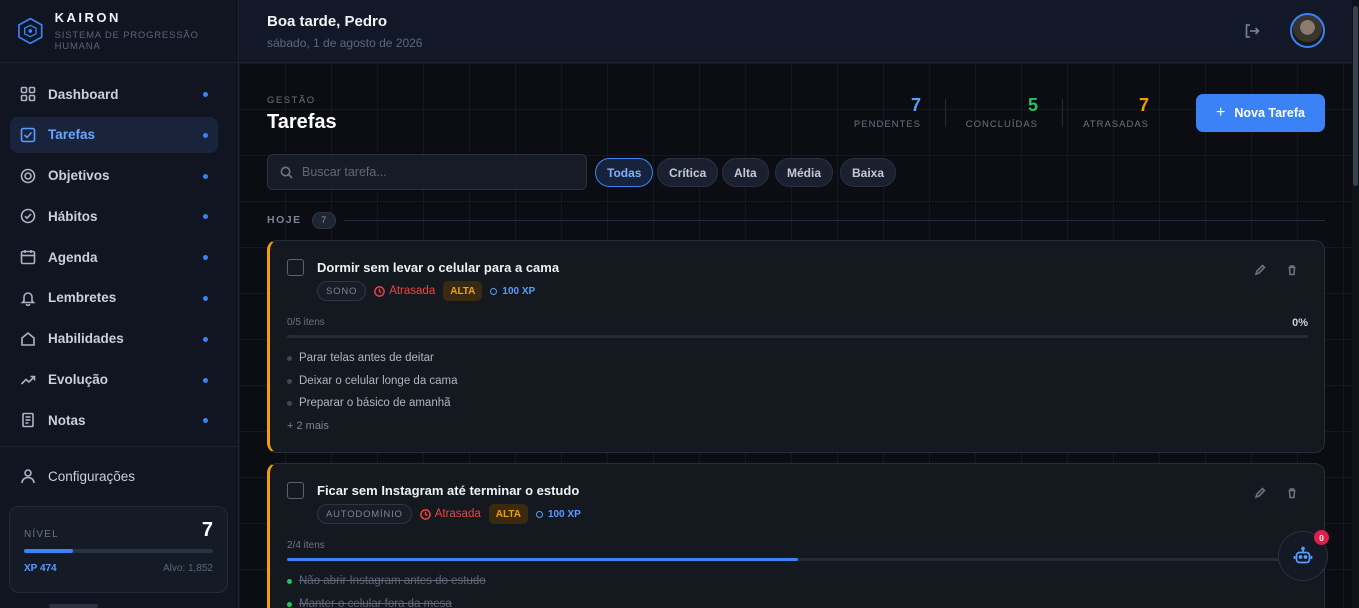  What do you see at coordinates (118, 549) in the screenshot?
I see `level-card: NÍVEL 7 XP 474 Alvo: 1,852` at bounding box center [118, 549].